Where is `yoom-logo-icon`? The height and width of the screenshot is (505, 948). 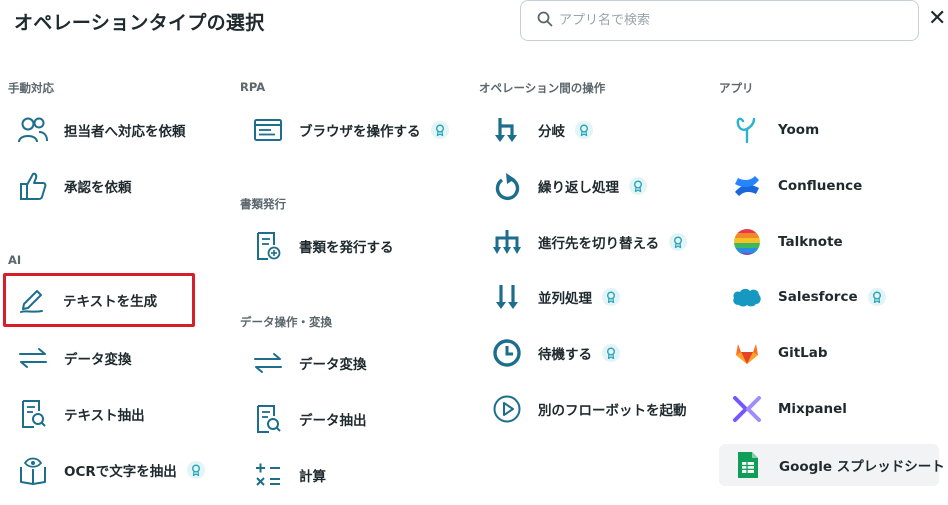
yoom-logo-icon is located at coordinates (747, 130).